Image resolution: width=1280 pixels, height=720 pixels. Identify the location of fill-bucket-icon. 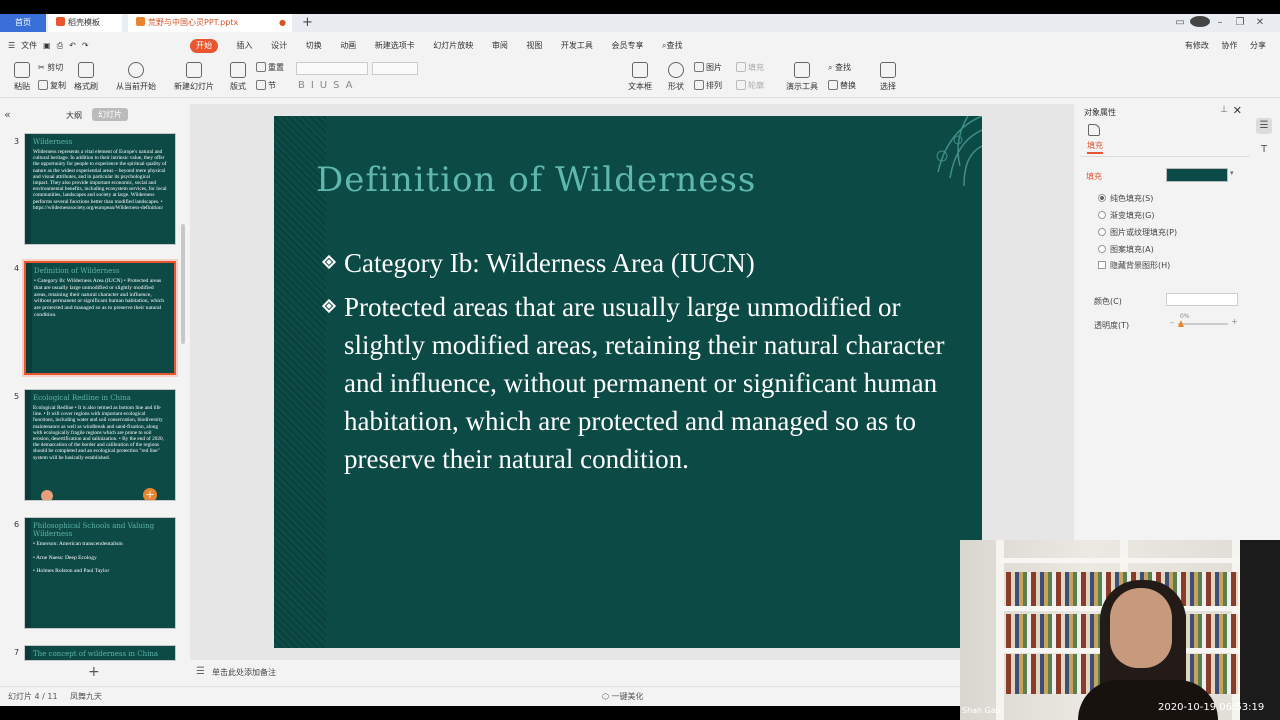
(1094, 130).